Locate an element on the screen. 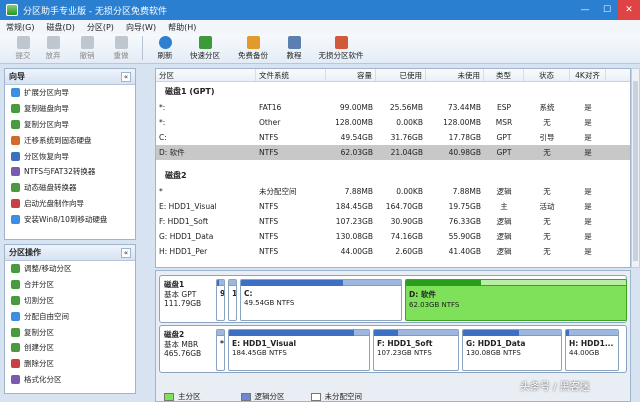 The width and height of the screenshot is (640, 402). op-split: 切割分区 is located at coordinates (70, 301).